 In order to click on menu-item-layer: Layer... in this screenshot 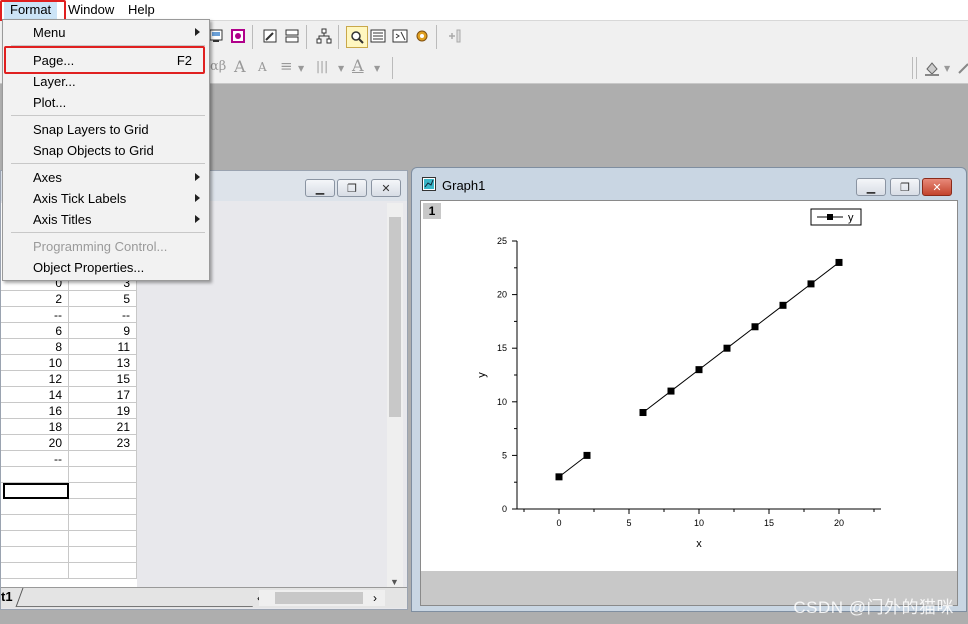, I will do `click(106, 81)`.